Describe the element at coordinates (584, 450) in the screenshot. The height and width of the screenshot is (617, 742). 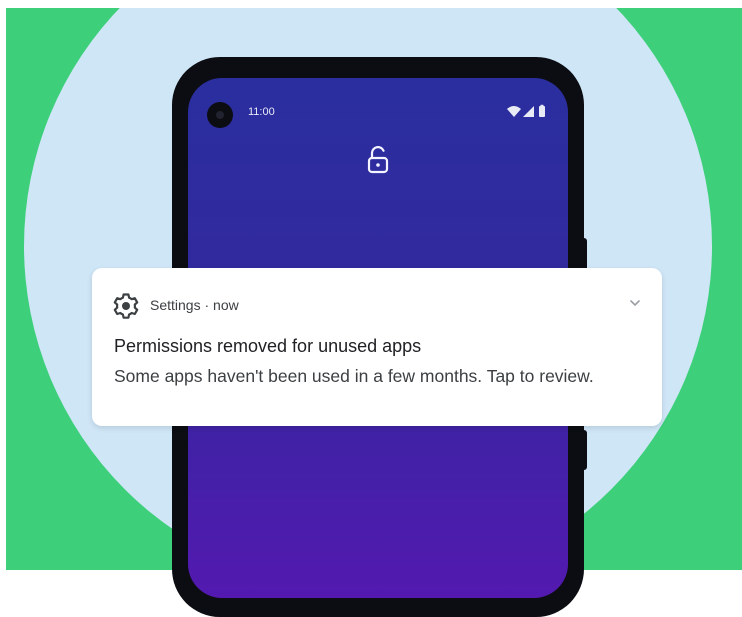
I see `phone-side-button-lower` at that location.